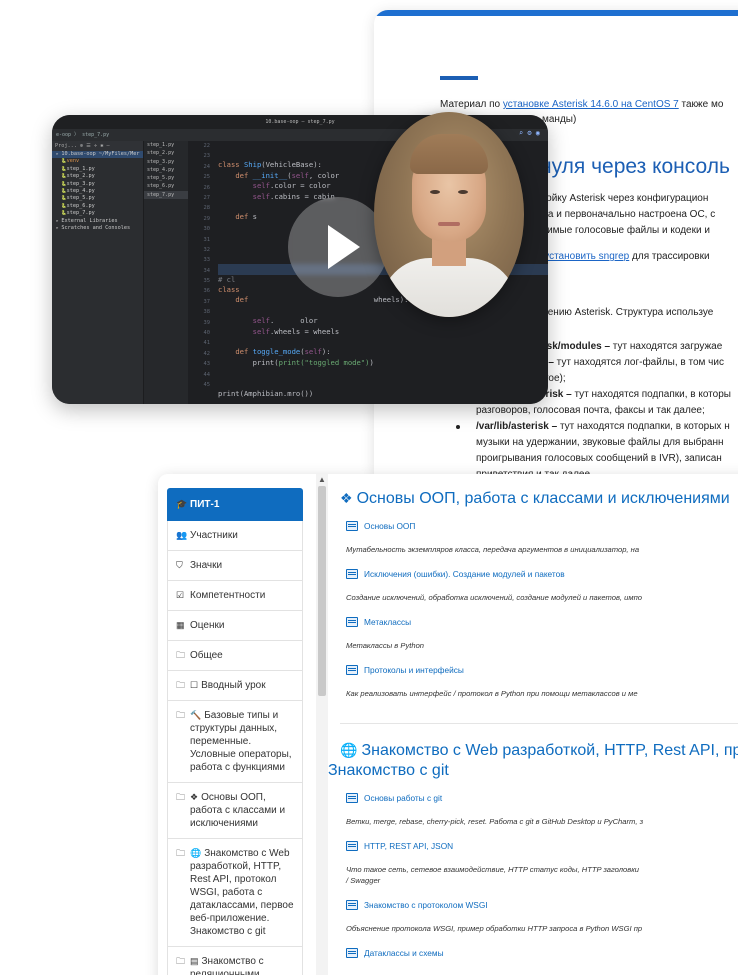  I want to click on line-number: 45, so click(207, 384).